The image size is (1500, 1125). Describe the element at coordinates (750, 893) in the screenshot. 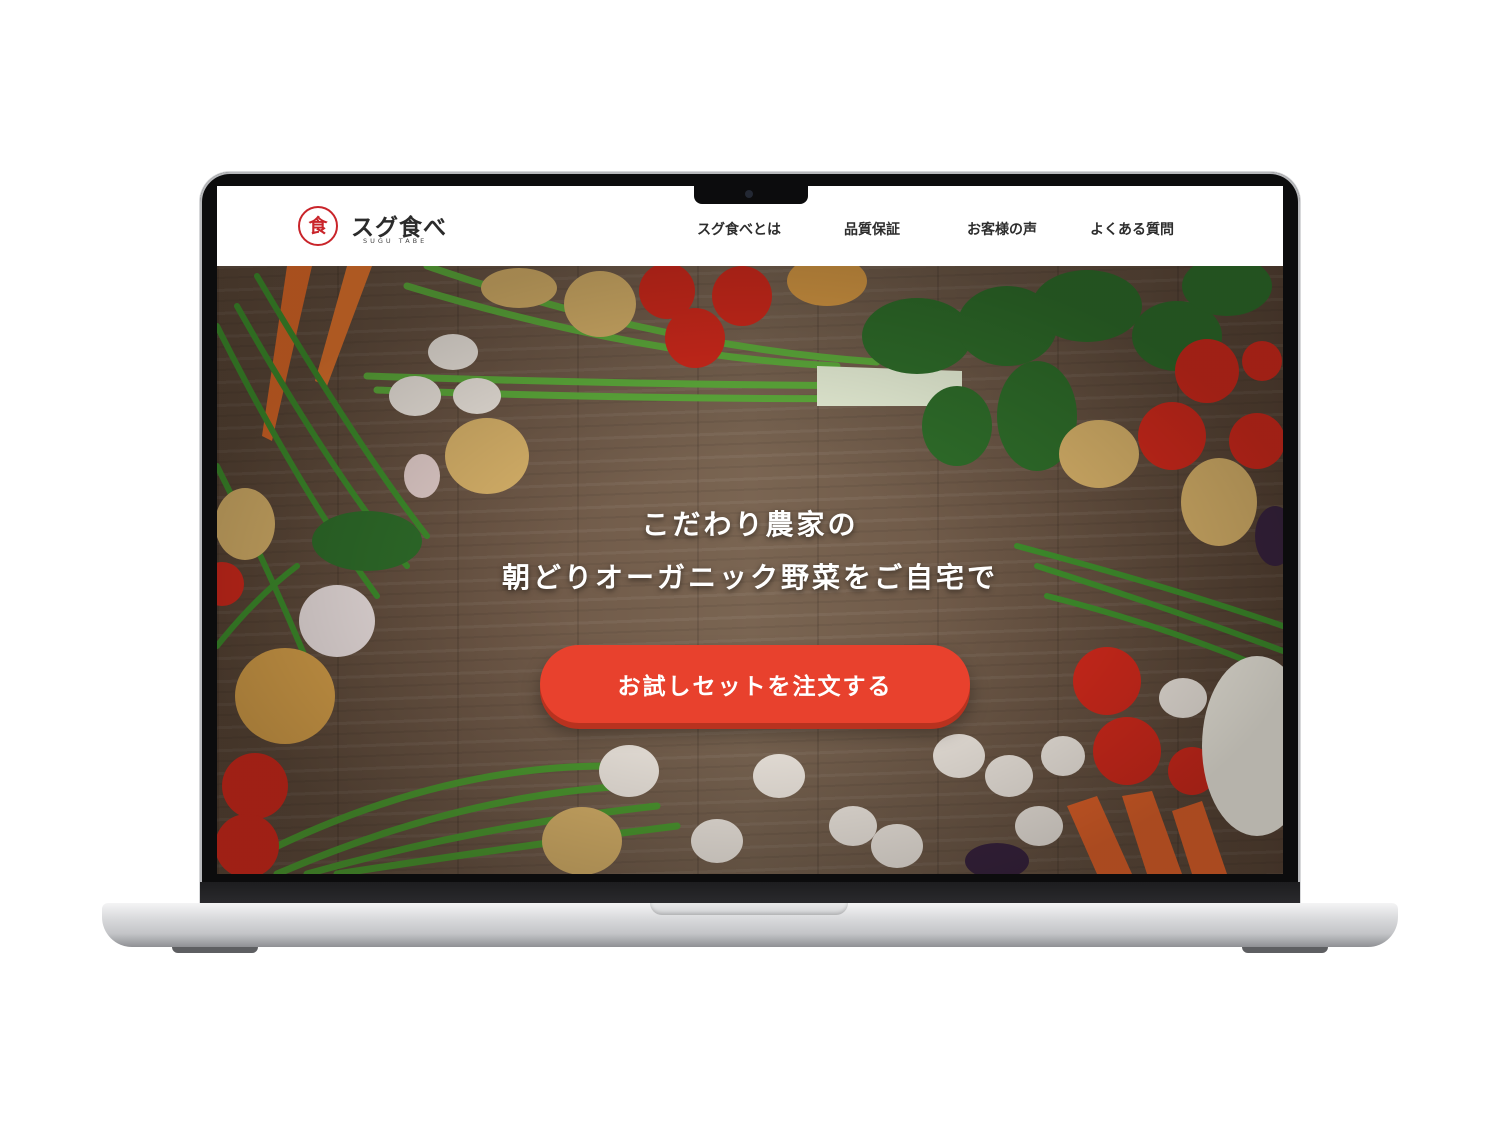

I see `laptop-chin` at that location.